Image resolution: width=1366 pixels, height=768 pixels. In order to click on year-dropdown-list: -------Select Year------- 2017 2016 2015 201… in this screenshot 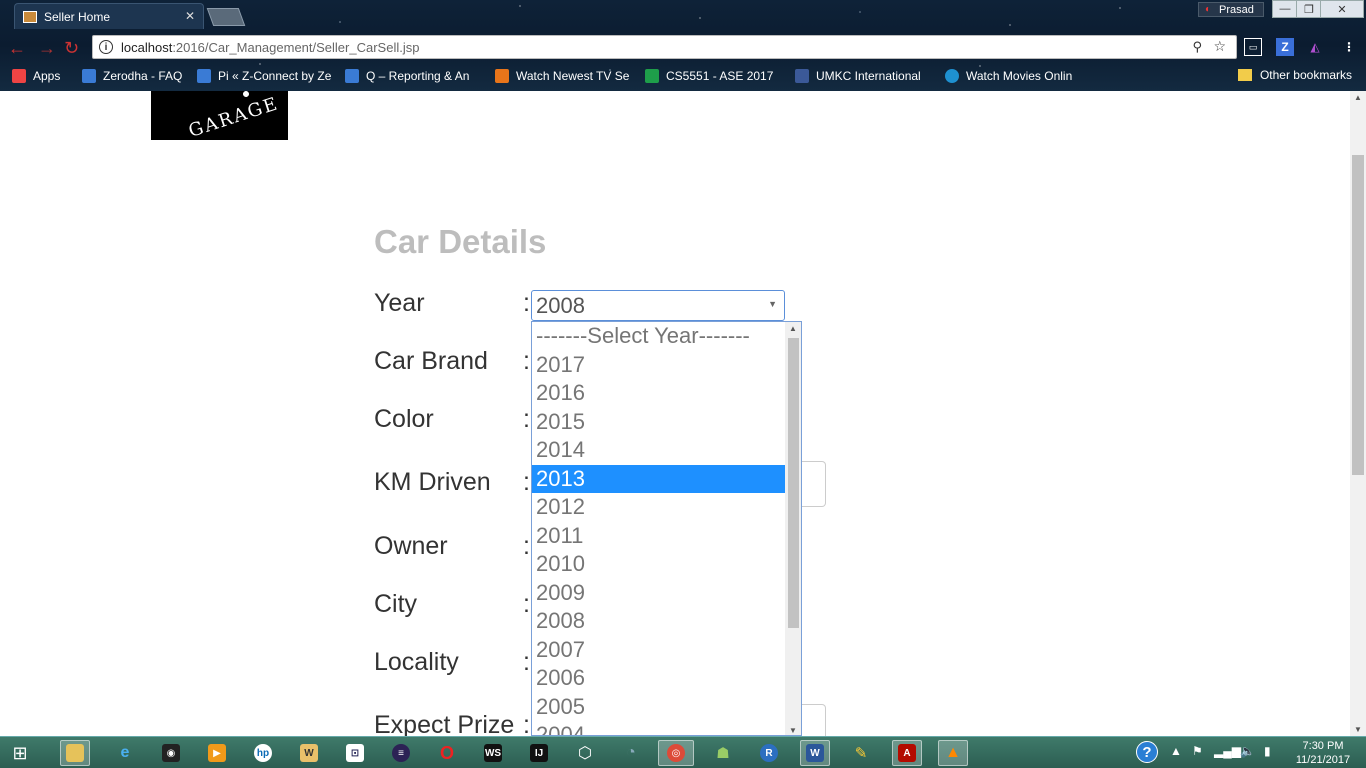, I will do `click(666, 528)`.